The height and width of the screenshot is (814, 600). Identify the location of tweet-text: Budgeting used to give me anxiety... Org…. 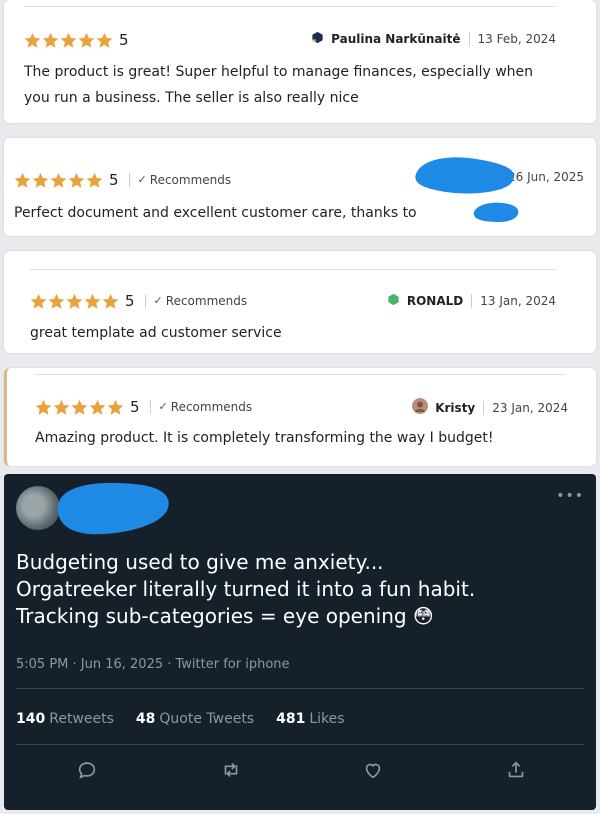
(245, 589).